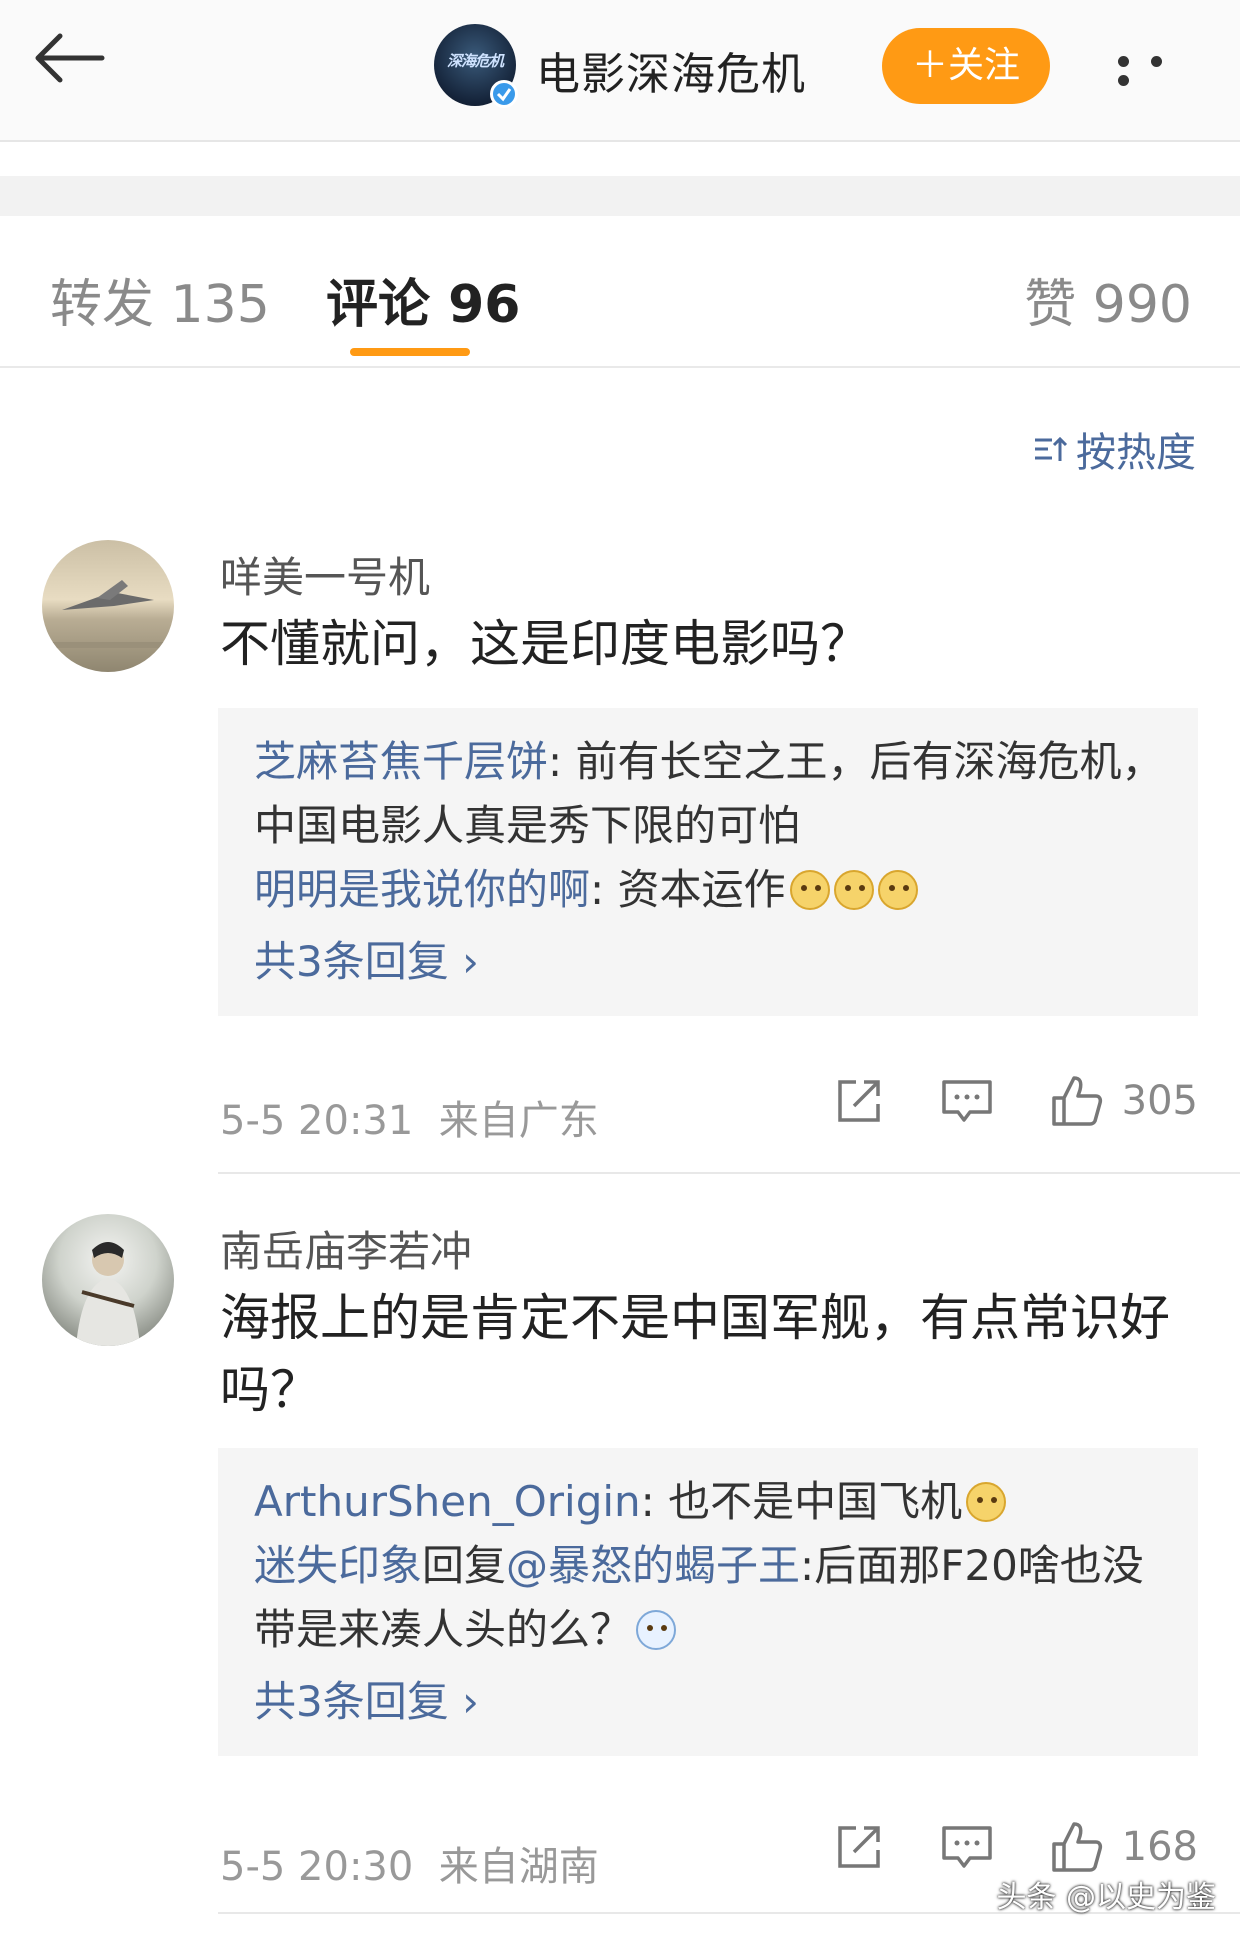 This screenshot has width=1240, height=1944. I want to click on watermark: 头条 @以史为鉴, so click(1106, 1897).